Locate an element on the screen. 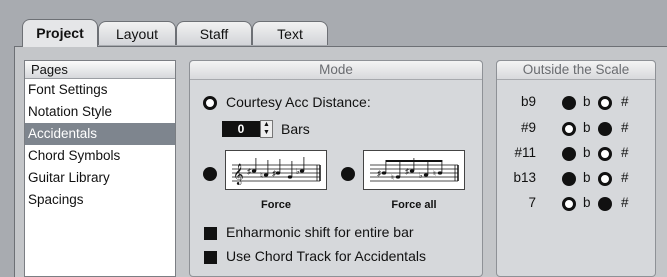 Image resolution: width=667 pixels, height=277 pixels. page-item-notation-style: Notation Style is located at coordinates (100, 112).